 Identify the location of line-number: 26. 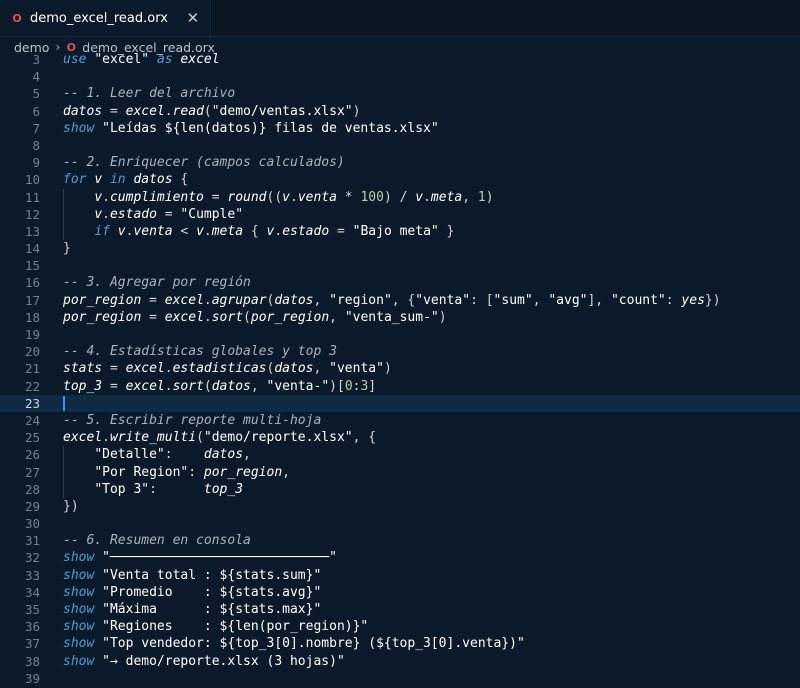
(32, 455).